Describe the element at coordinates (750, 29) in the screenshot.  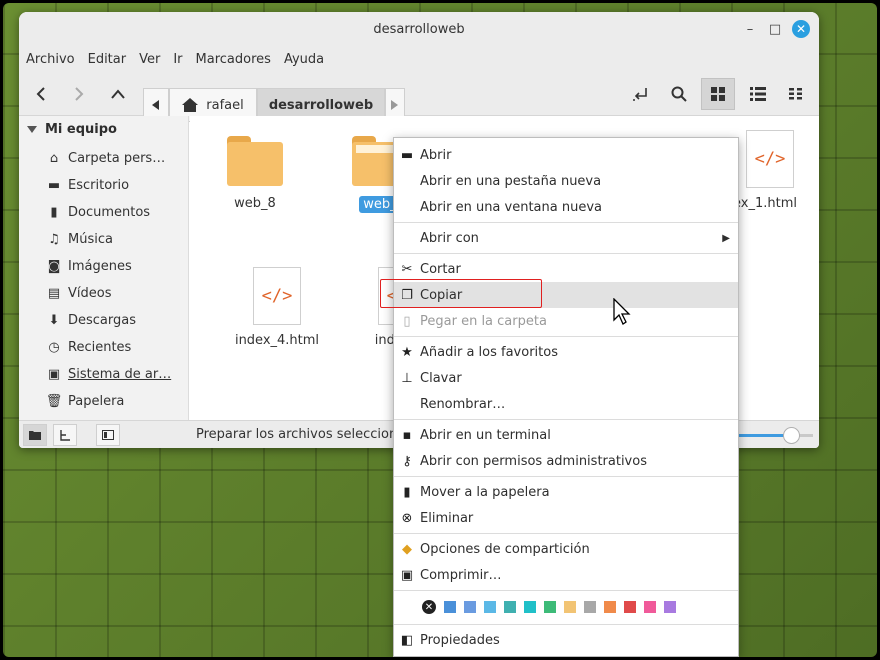
I see `minimize-button: –` at that location.